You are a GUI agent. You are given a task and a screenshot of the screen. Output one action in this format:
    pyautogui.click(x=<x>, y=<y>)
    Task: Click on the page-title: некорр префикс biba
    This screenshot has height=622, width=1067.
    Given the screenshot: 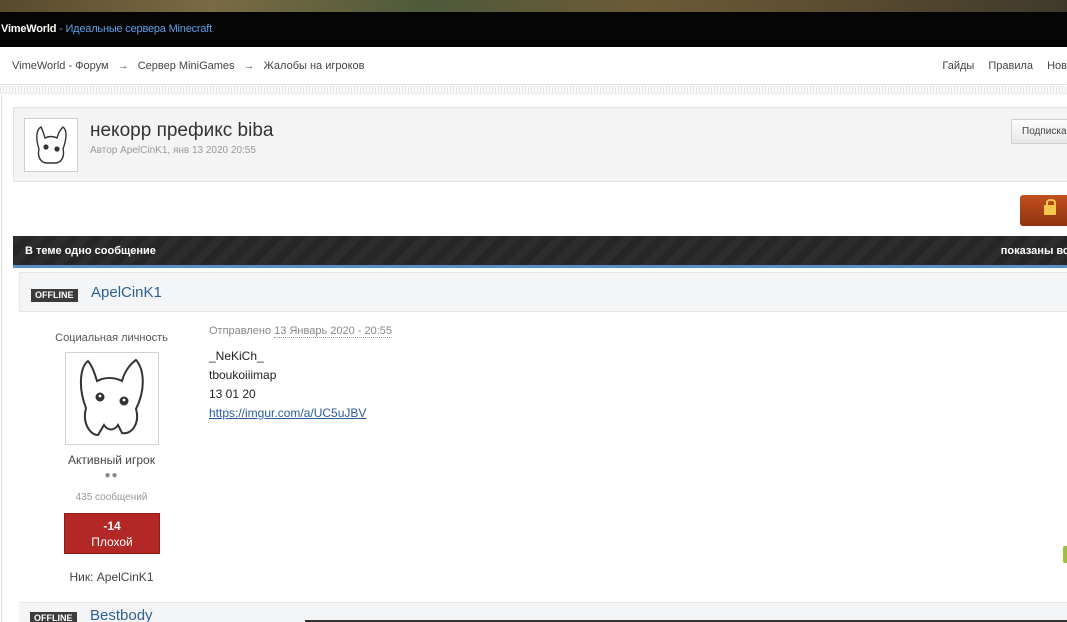 What is the action you would take?
    pyautogui.click(x=182, y=130)
    